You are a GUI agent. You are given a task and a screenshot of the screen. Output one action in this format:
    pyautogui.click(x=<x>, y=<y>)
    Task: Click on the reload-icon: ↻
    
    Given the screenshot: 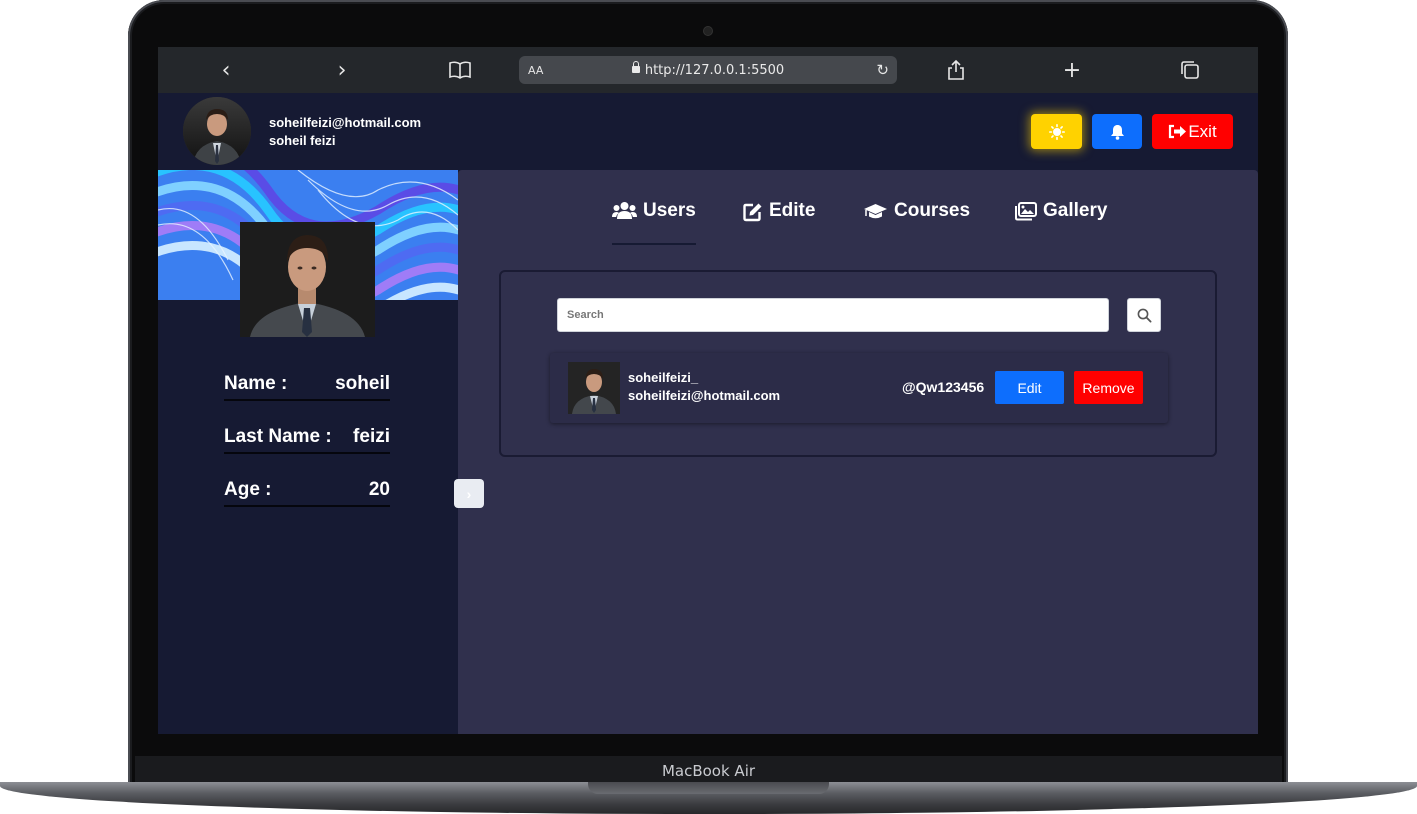 What is the action you would take?
    pyautogui.click(x=882, y=70)
    